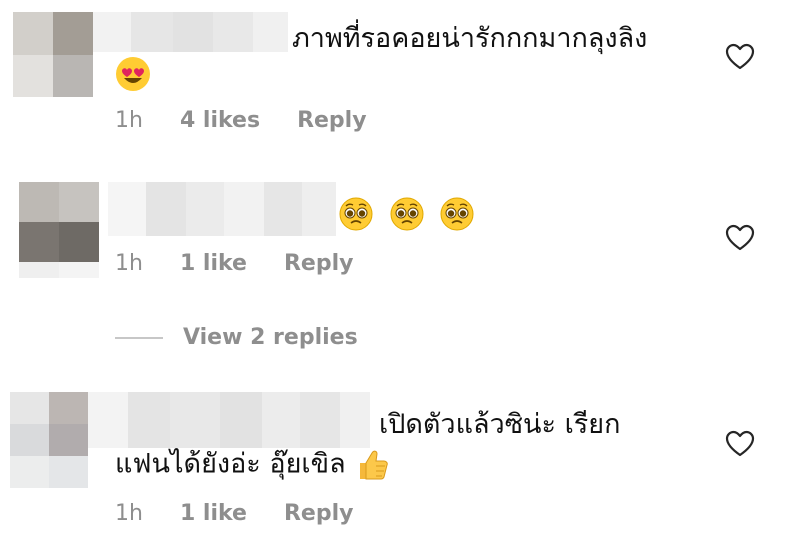 The image size is (800, 551). I want to click on likes-count: 4 likes, so click(220, 120).